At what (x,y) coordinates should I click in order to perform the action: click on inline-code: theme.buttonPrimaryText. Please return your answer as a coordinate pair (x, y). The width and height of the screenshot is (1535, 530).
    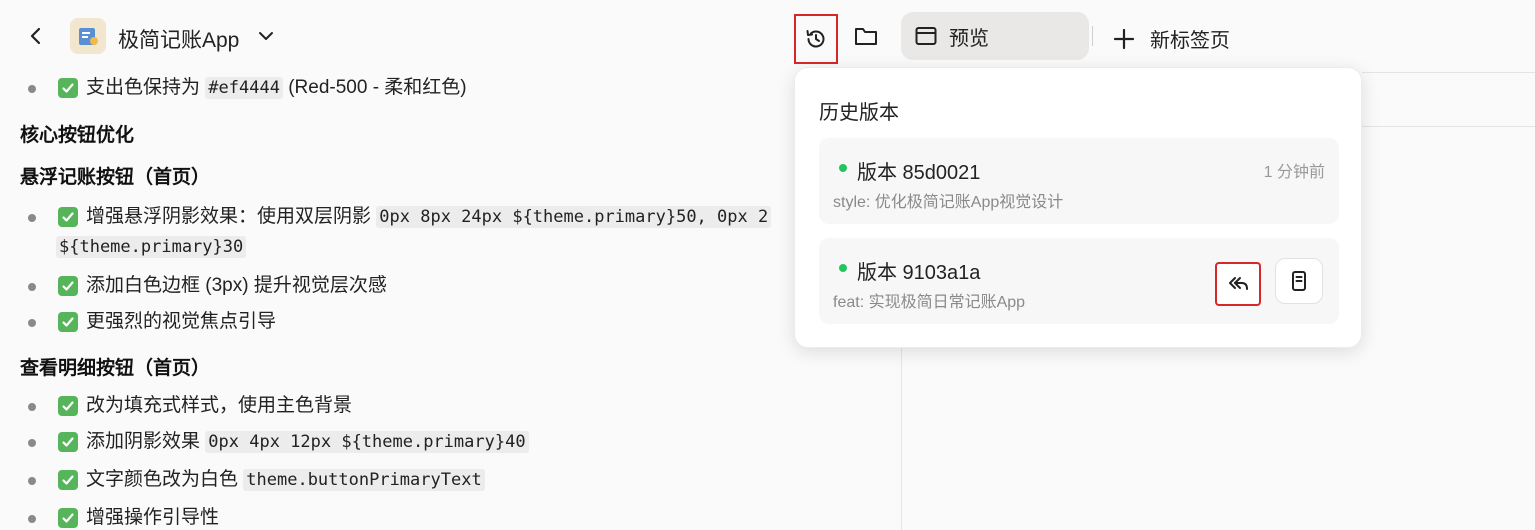
    Looking at the image, I should click on (364, 480).